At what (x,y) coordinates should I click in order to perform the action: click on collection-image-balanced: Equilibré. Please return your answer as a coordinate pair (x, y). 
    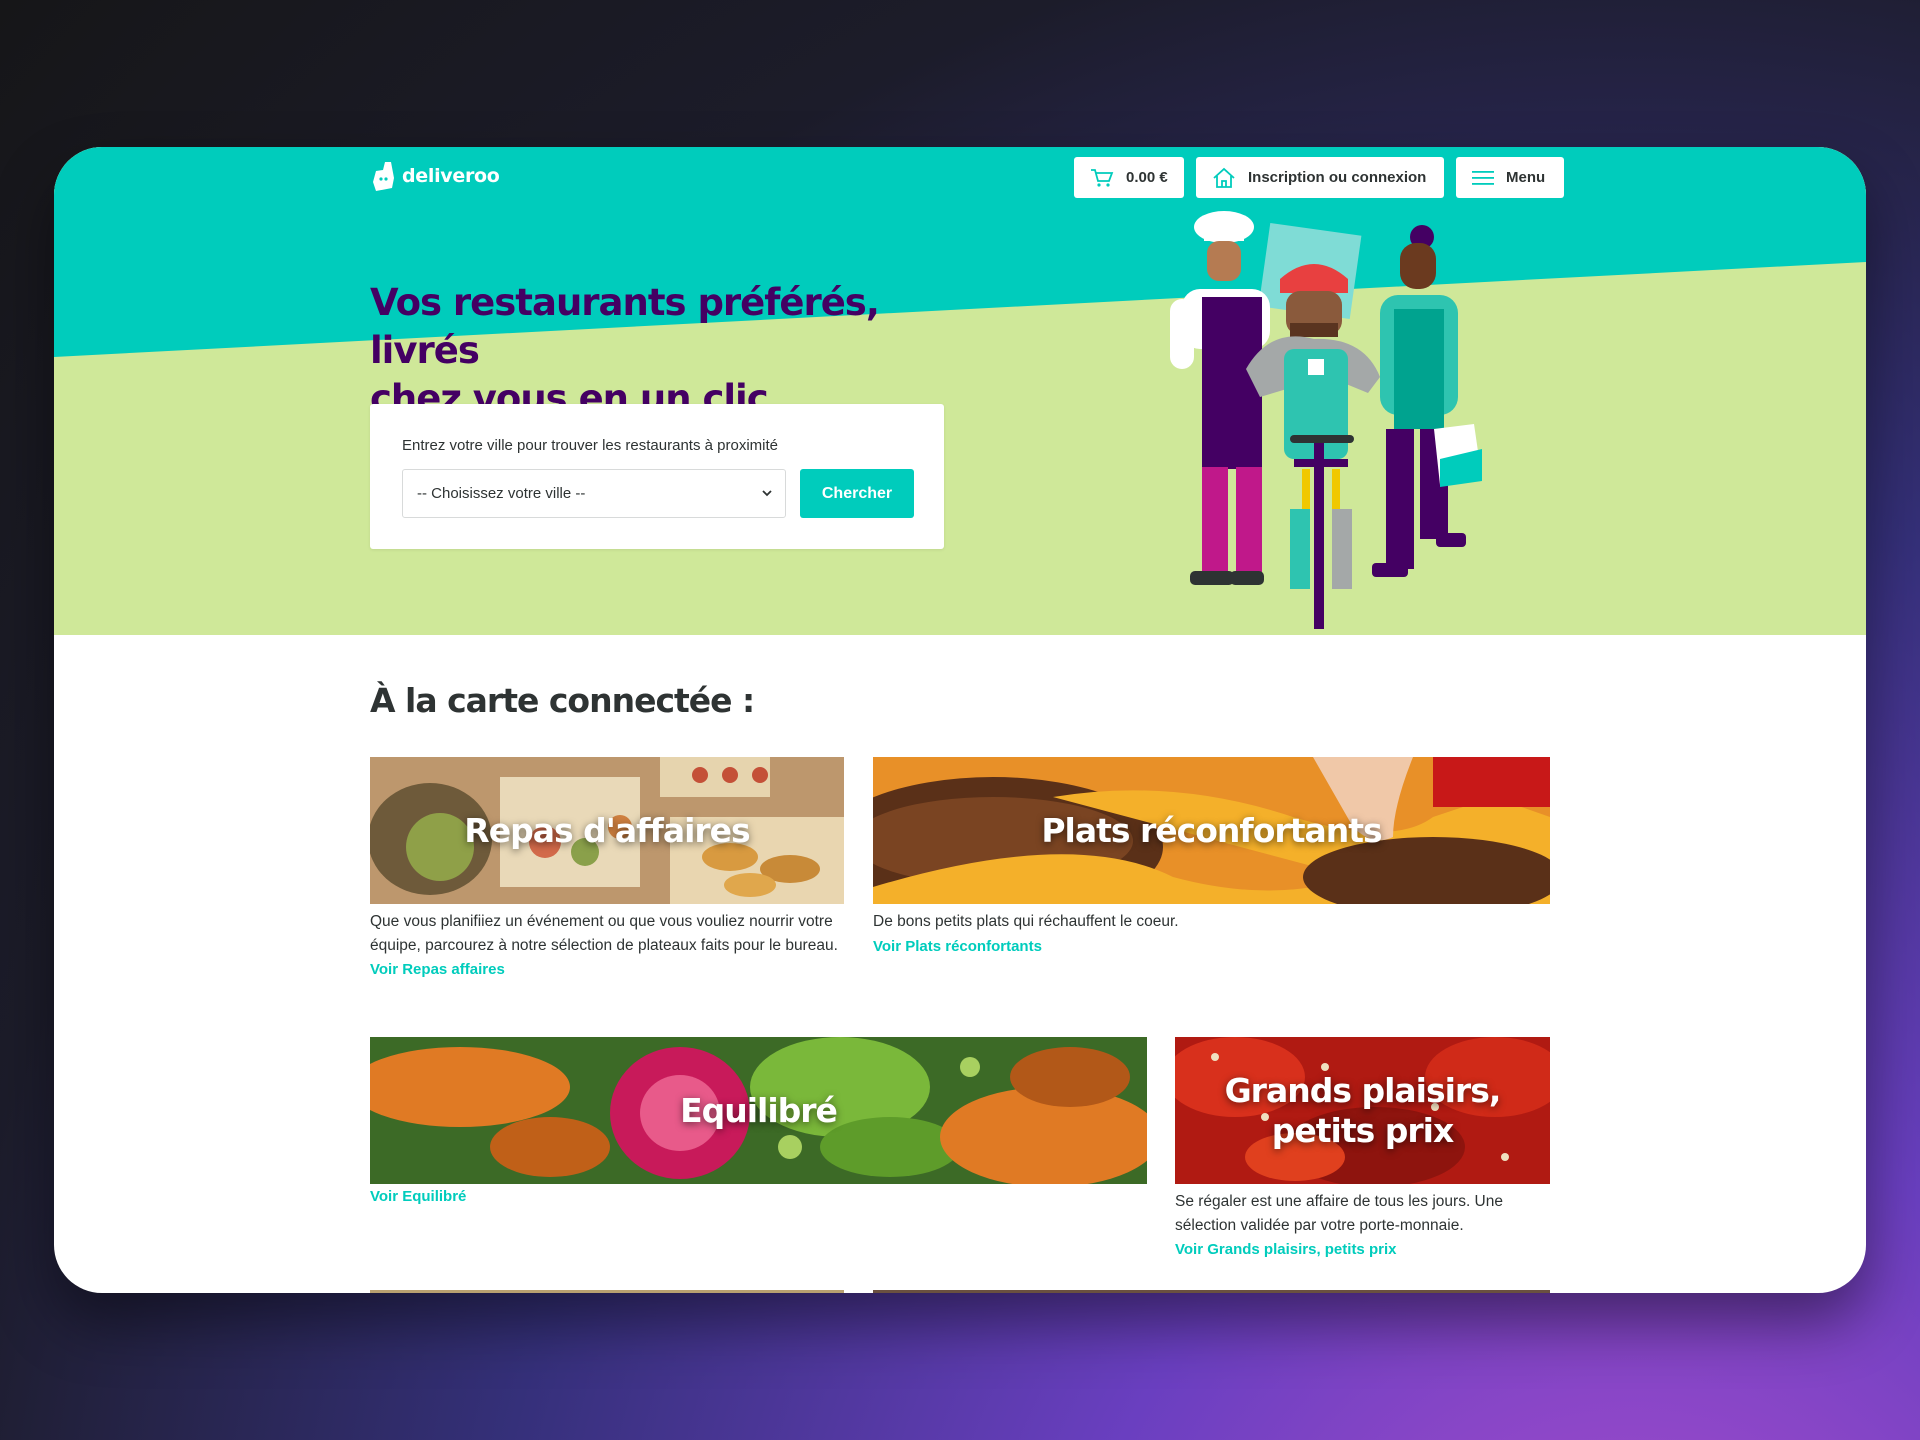
    Looking at the image, I should click on (758, 1110).